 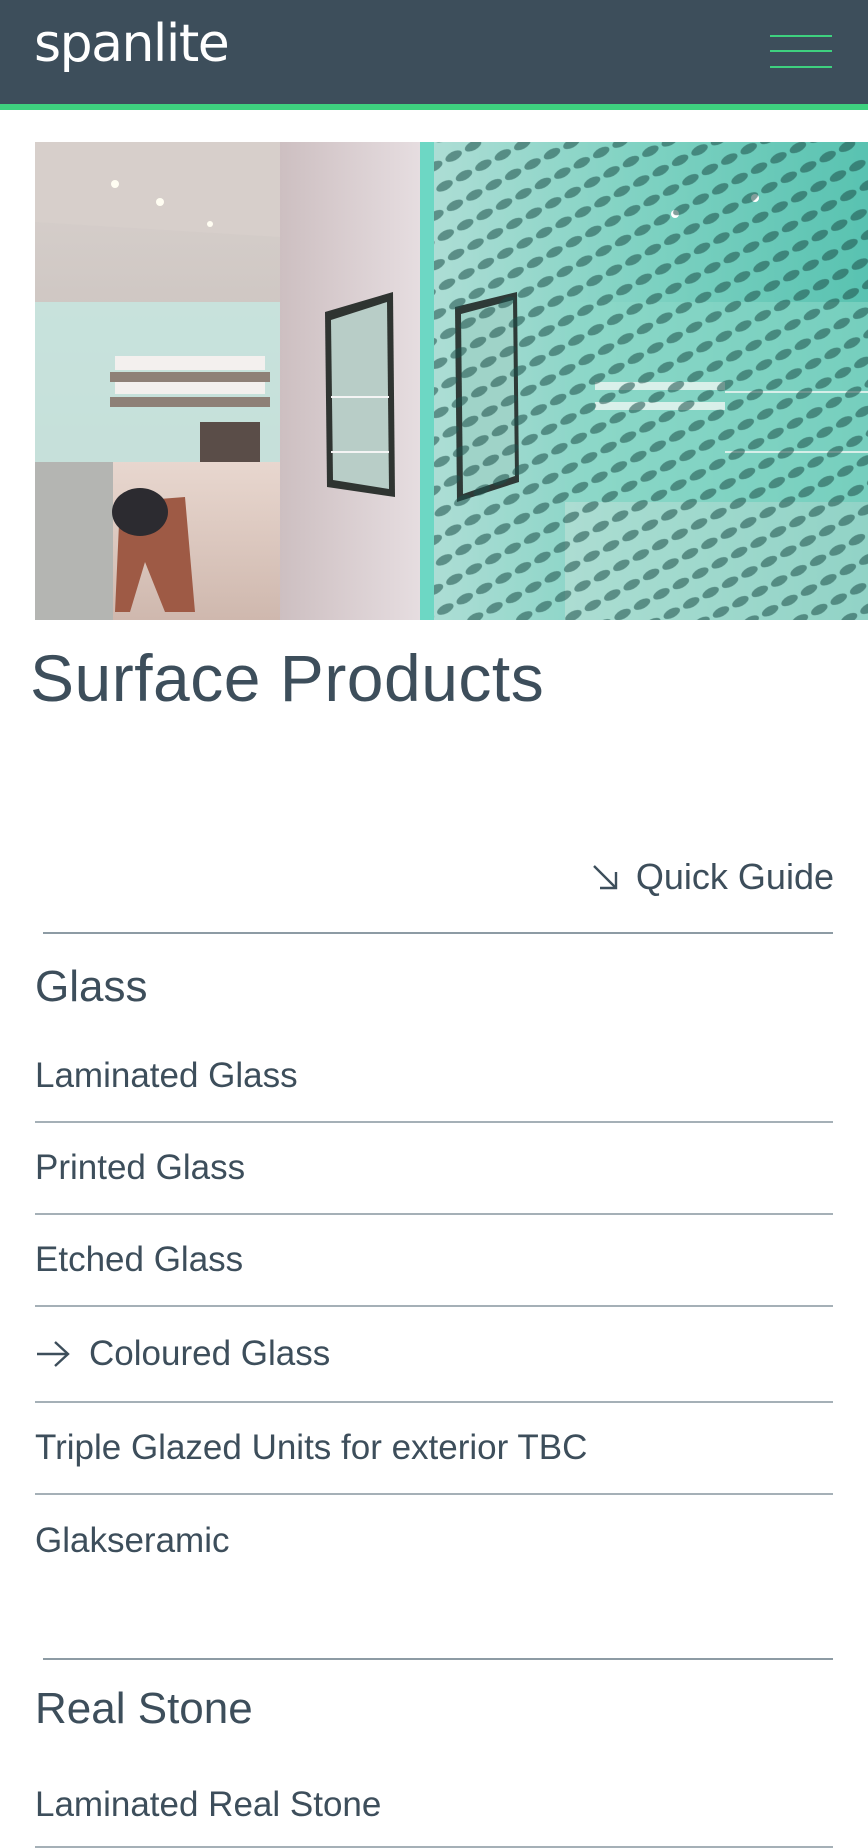 I want to click on list-item-etched-glass: Etched Glass, so click(x=434, y=1261).